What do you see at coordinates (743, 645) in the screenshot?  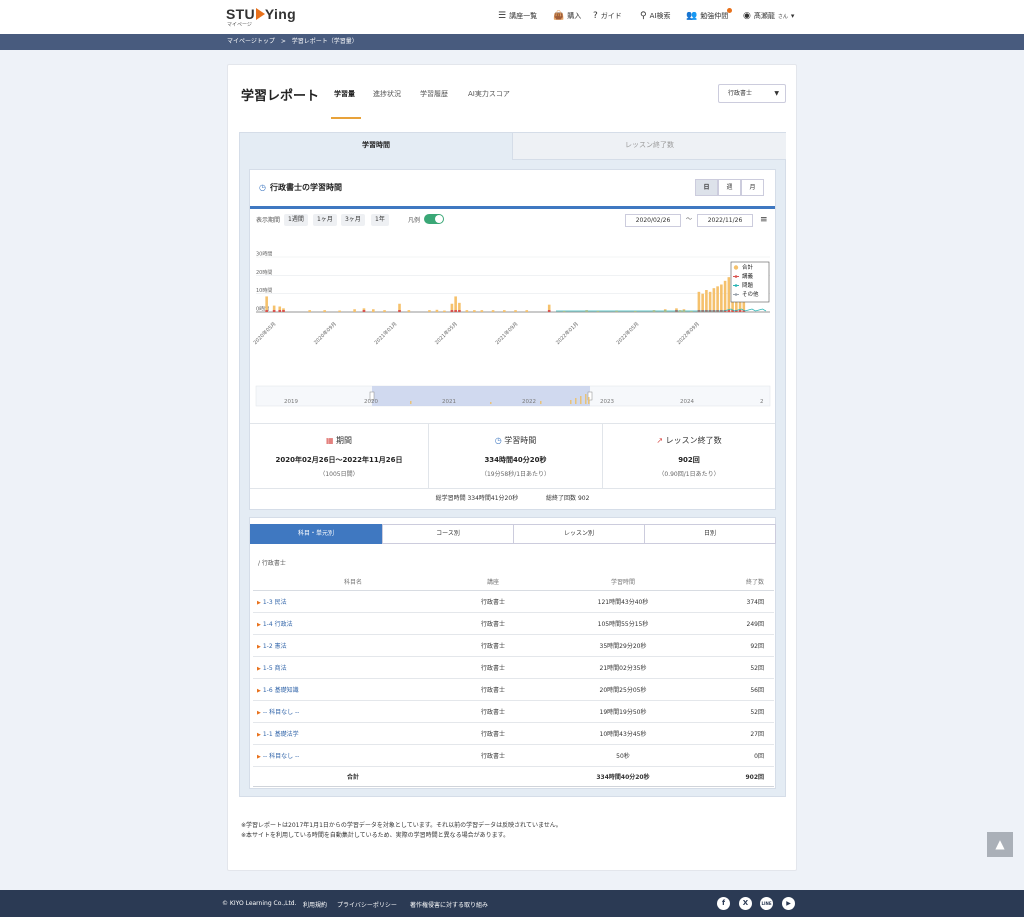 I see `count-cell: 92回` at bounding box center [743, 645].